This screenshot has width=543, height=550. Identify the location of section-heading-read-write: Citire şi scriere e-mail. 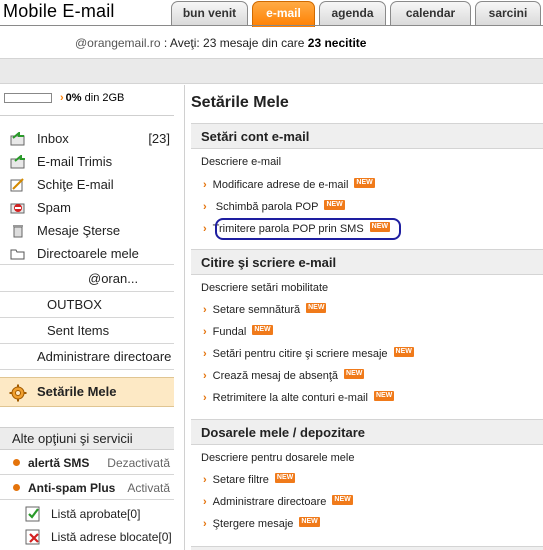
(367, 262).